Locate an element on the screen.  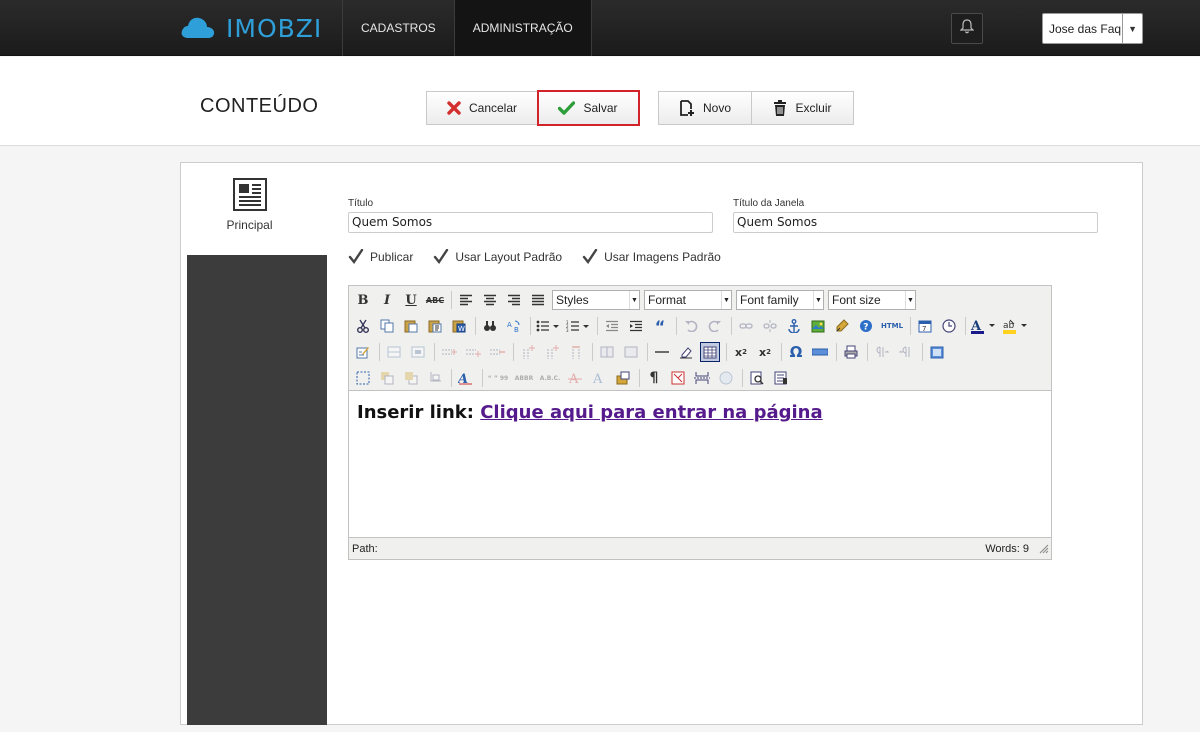
deletion-icon: A is located at coordinates (575, 378).